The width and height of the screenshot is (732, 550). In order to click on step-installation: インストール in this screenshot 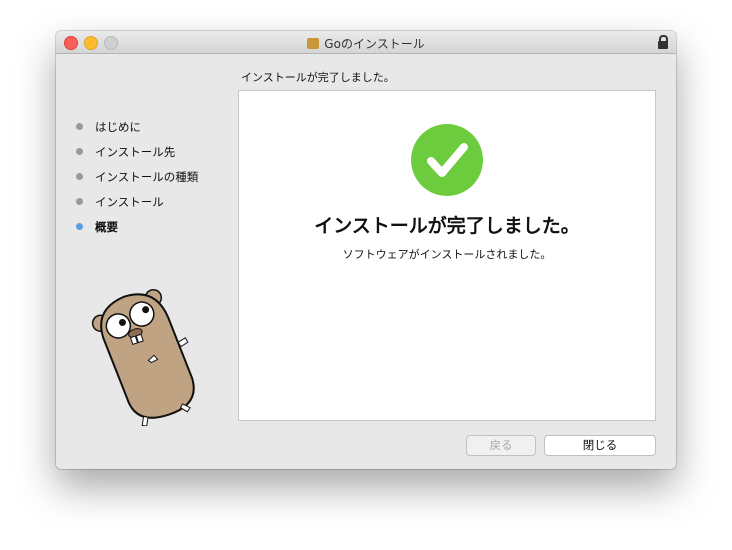, I will do `click(137, 201)`.